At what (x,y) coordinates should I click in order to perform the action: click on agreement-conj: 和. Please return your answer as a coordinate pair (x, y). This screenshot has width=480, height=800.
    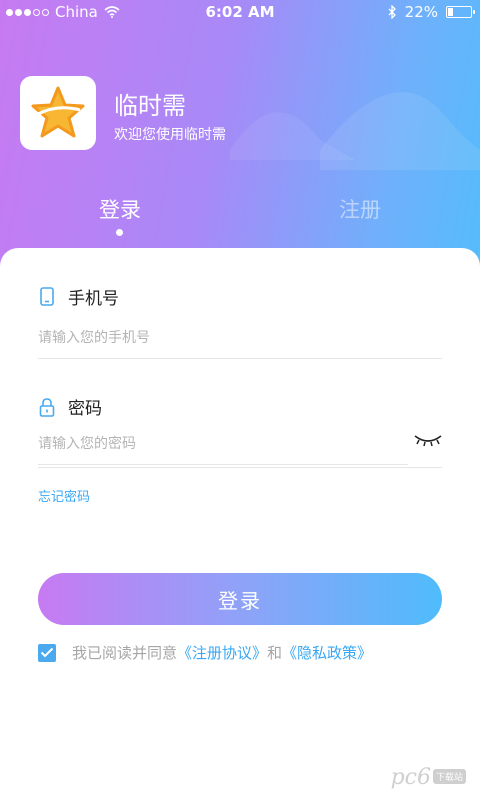
    Looking at the image, I should click on (275, 653).